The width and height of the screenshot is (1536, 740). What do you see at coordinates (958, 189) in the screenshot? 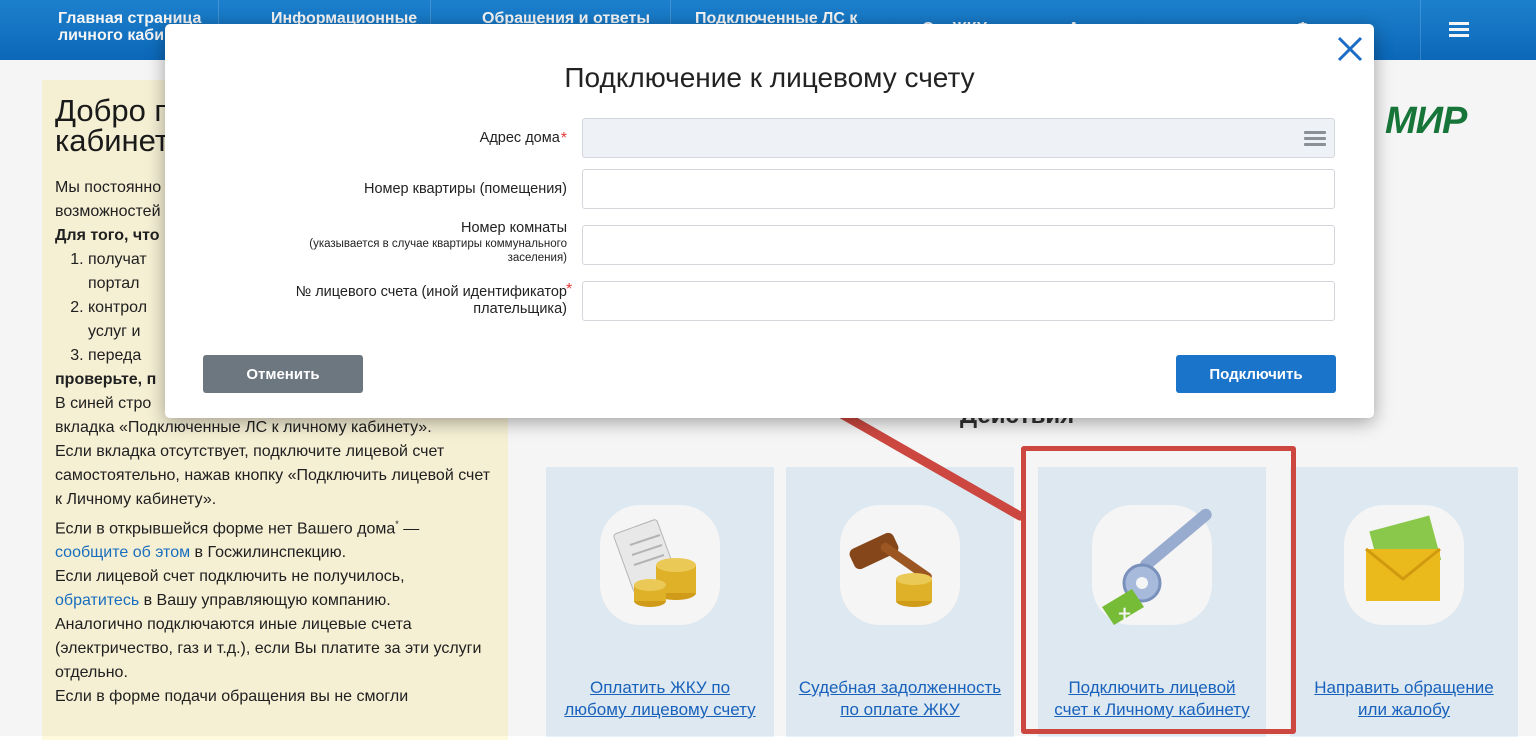
I see `flat-input` at bounding box center [958, 189].